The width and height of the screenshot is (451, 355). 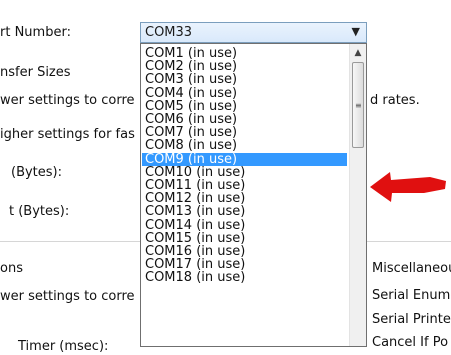 I want to click on cancel-if-power-checkbox-label: Cancel If Po, so click(x=410, y=343).